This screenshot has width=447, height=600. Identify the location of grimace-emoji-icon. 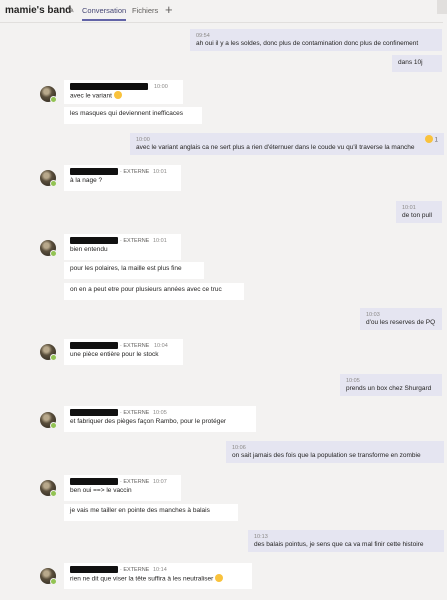
(117, 95).